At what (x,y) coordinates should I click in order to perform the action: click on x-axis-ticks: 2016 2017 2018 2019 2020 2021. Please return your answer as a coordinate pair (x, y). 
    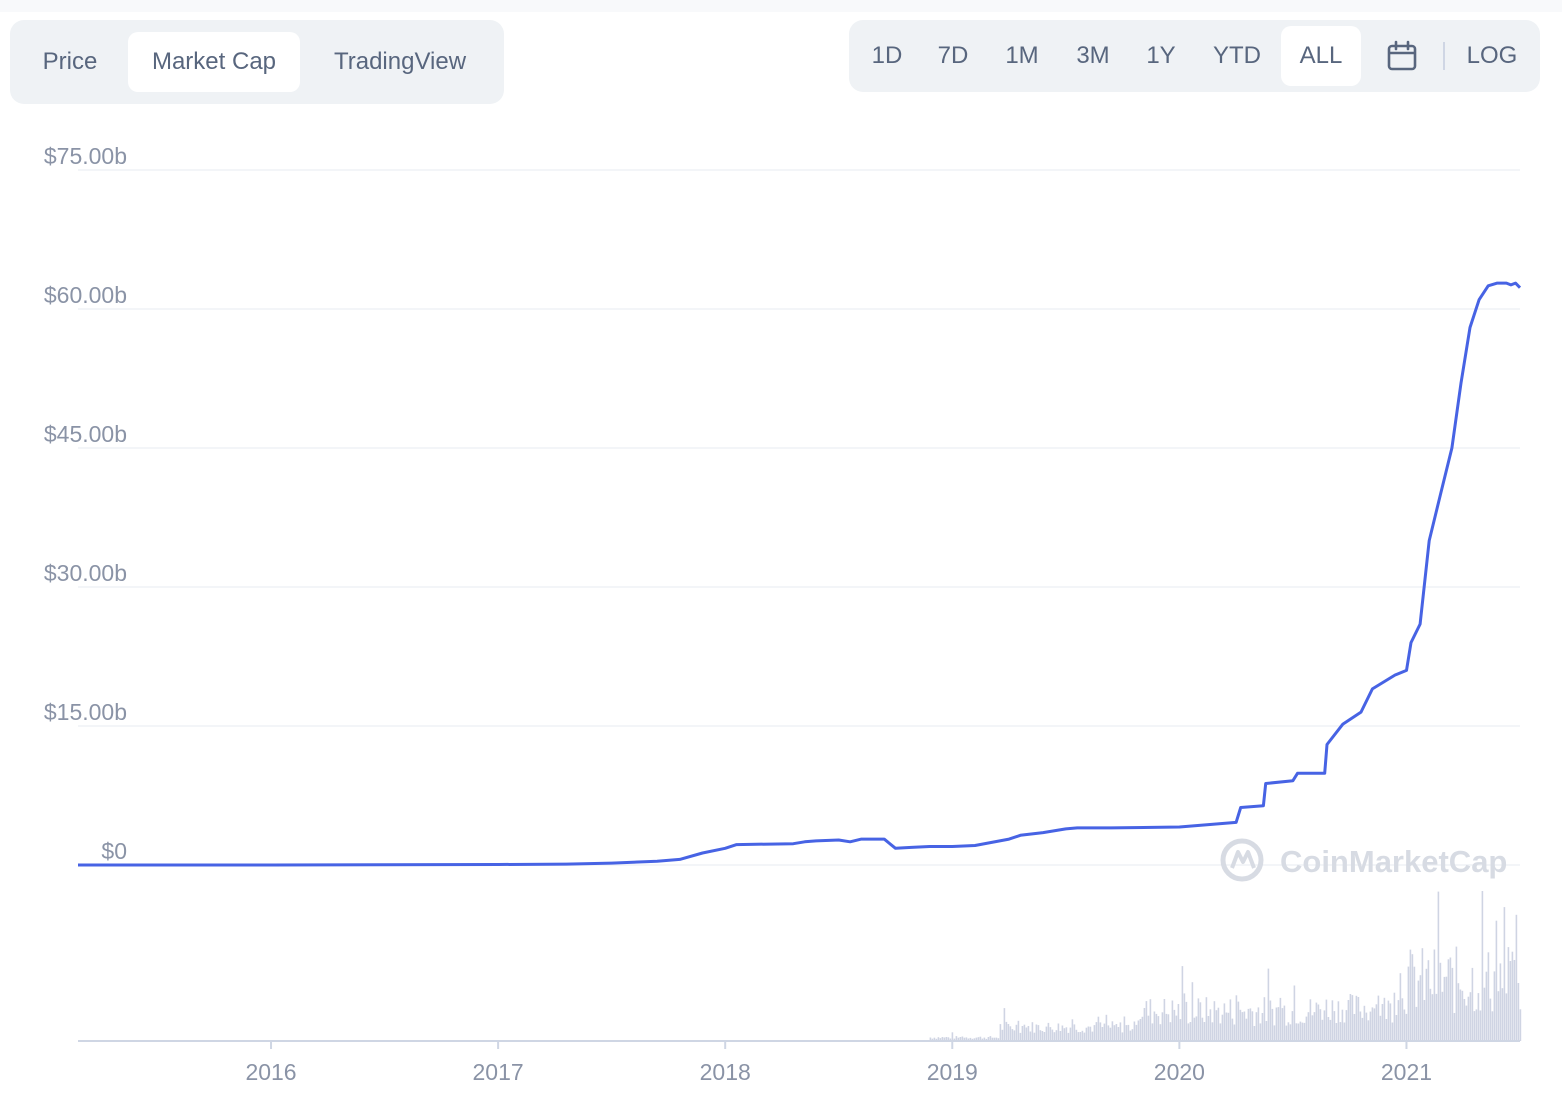
    Looking at the image, I should click on (838, 1063).